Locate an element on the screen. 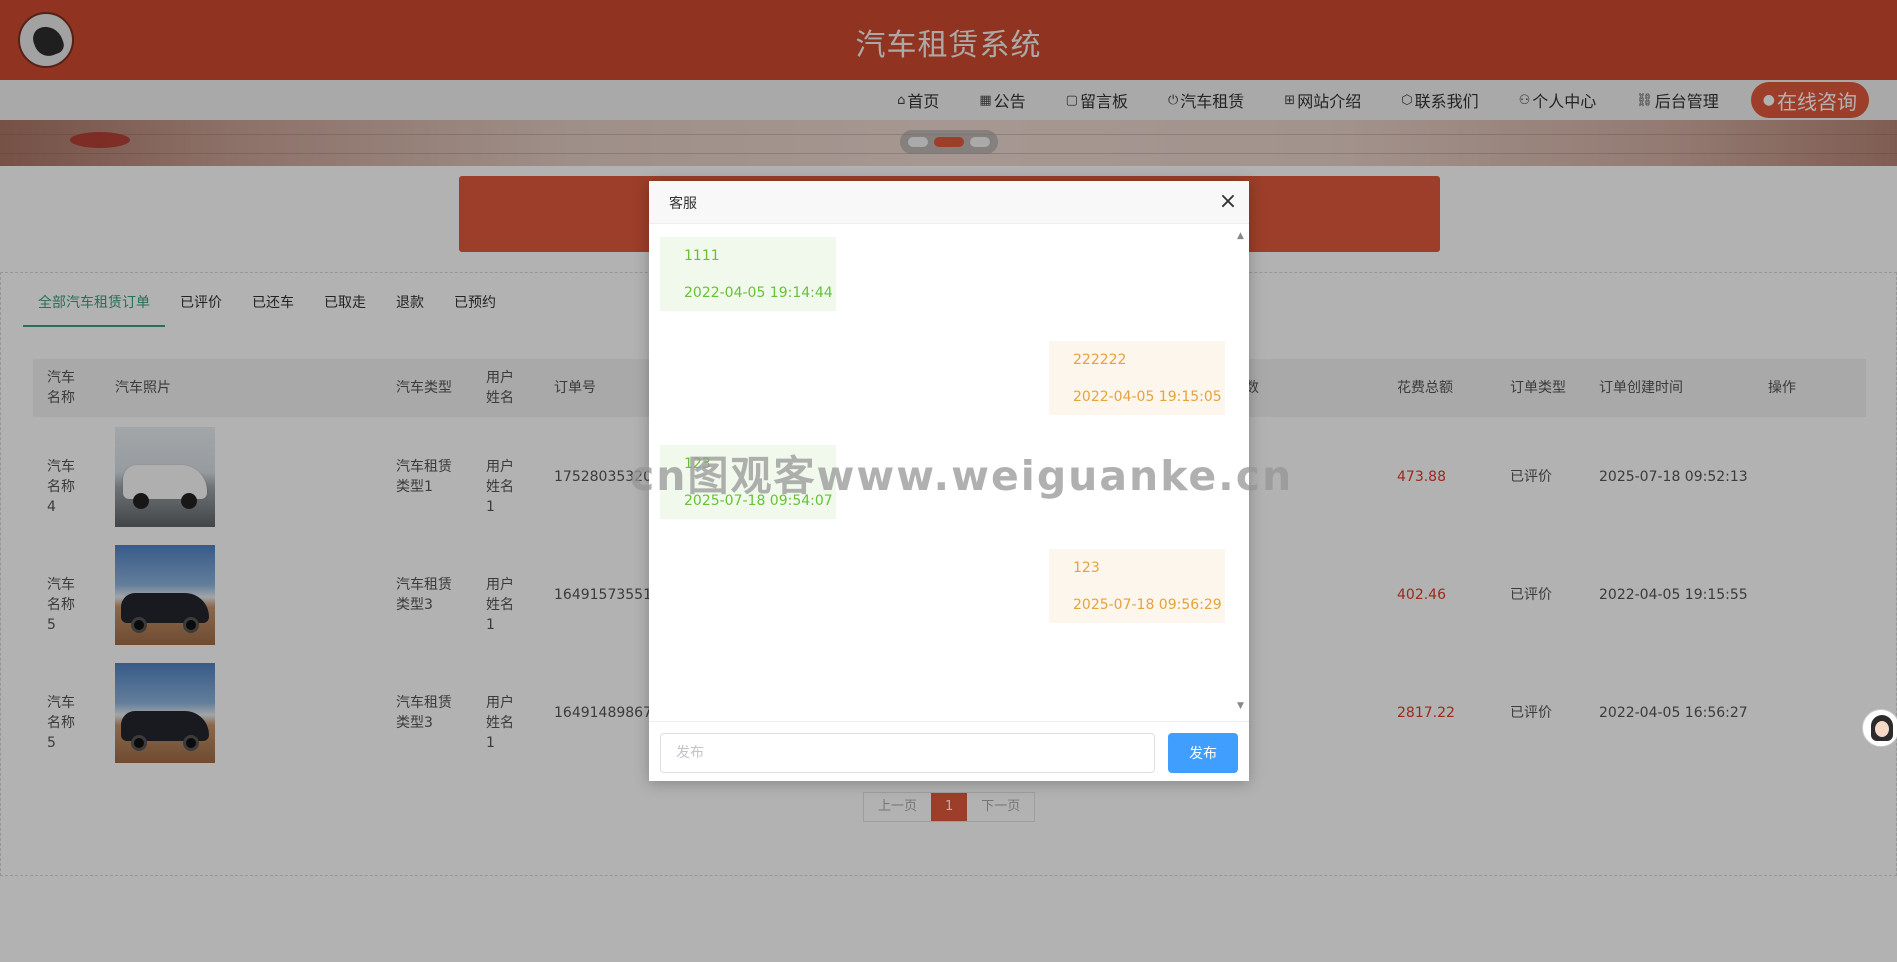  message-text: 222222 is located at coordinates (1100, 360).